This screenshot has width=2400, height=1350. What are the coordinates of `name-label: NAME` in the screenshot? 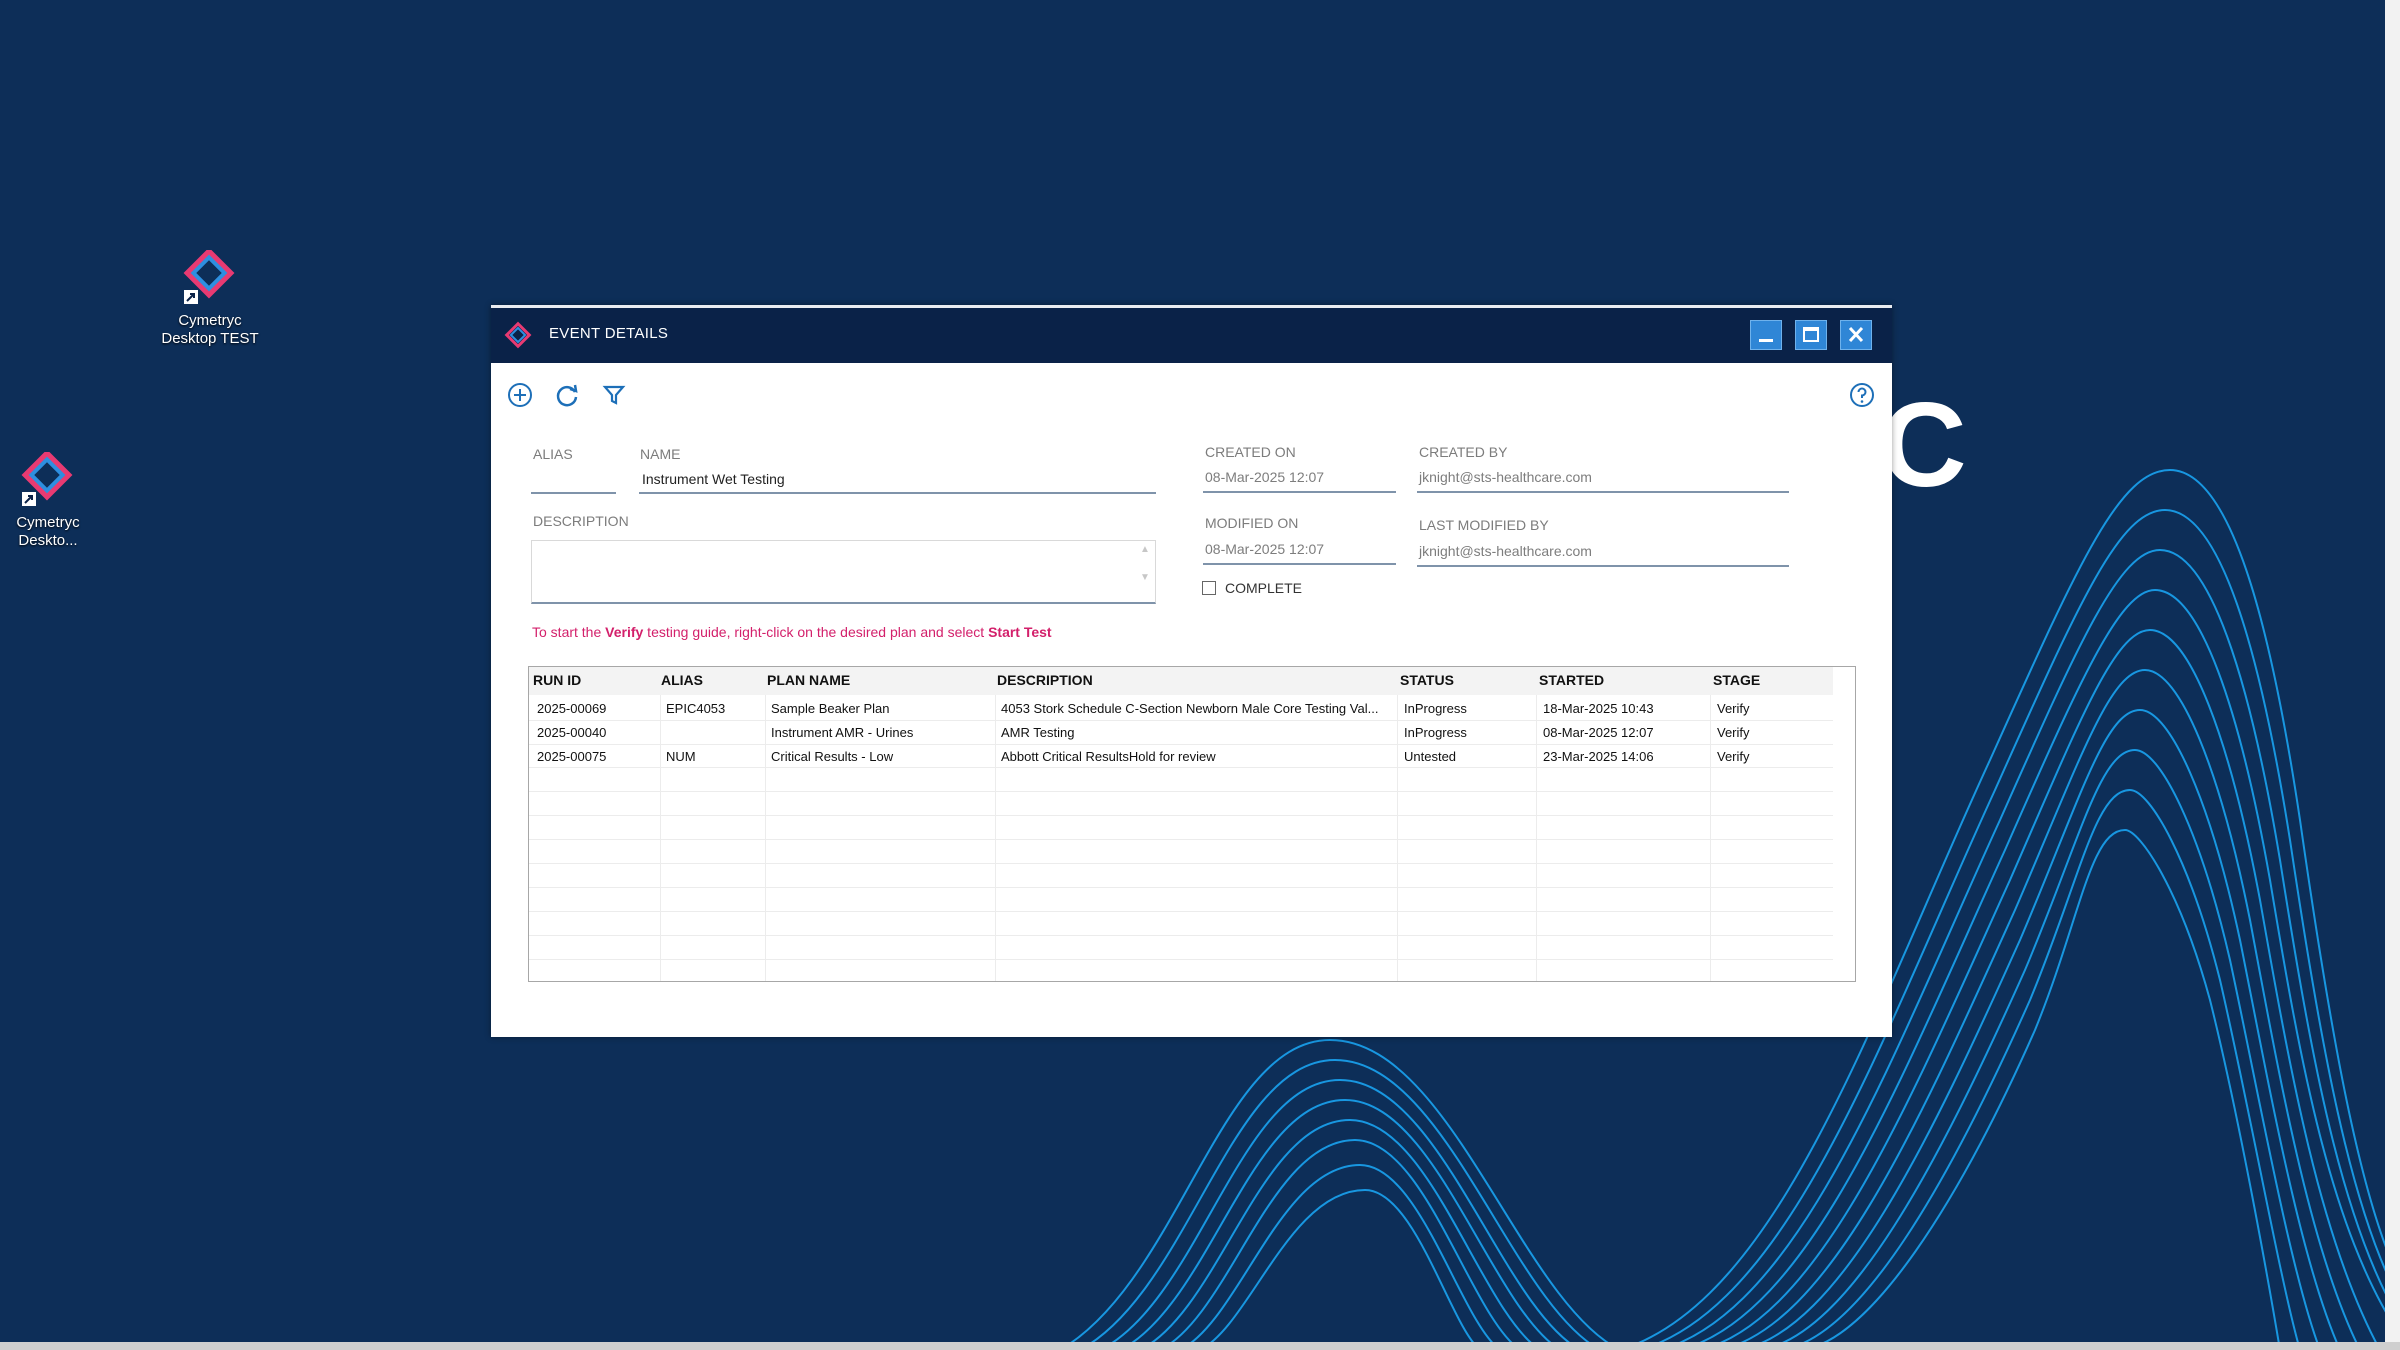 It's located at (660, 454).